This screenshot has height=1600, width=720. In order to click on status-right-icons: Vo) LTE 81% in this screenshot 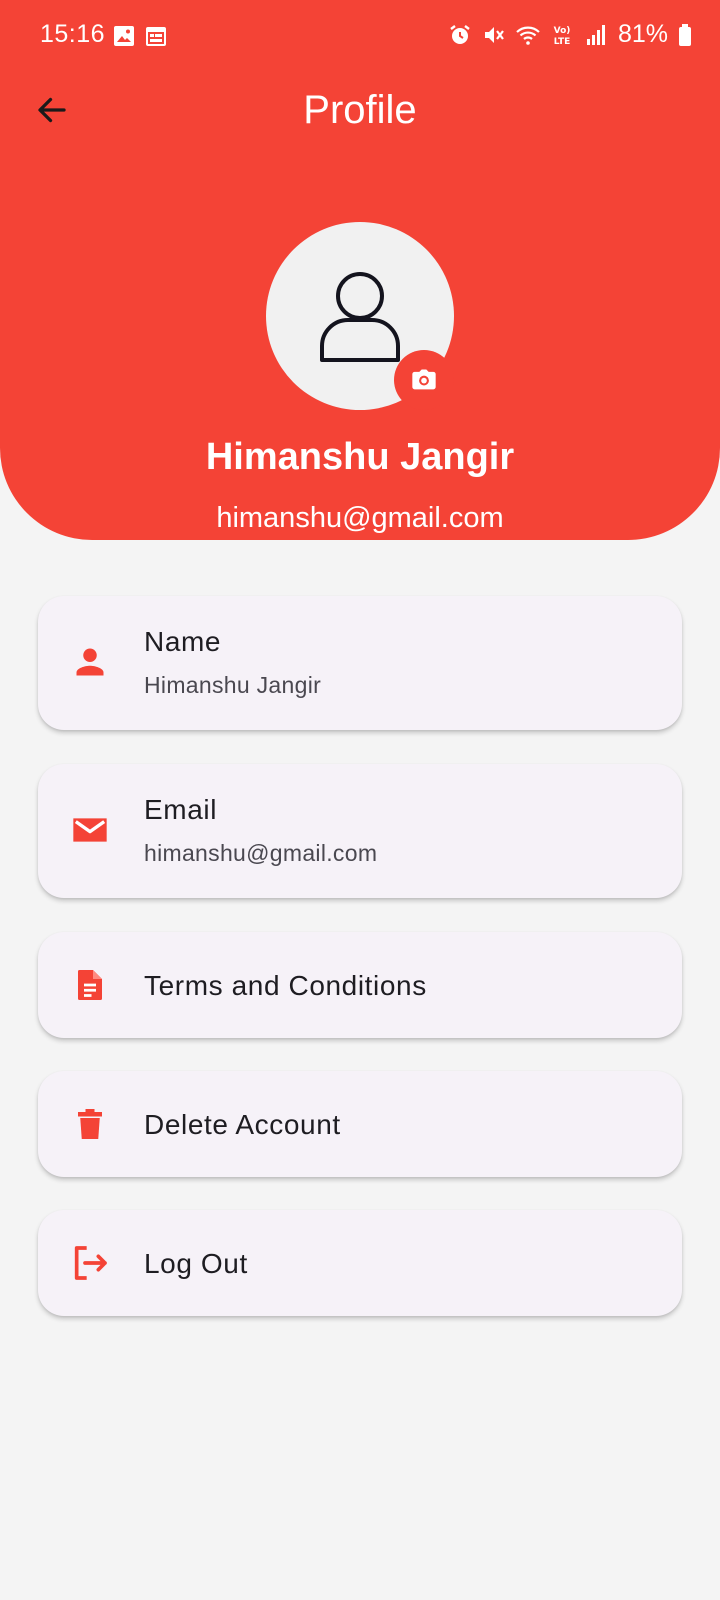, I will do `click(570, 34)`.